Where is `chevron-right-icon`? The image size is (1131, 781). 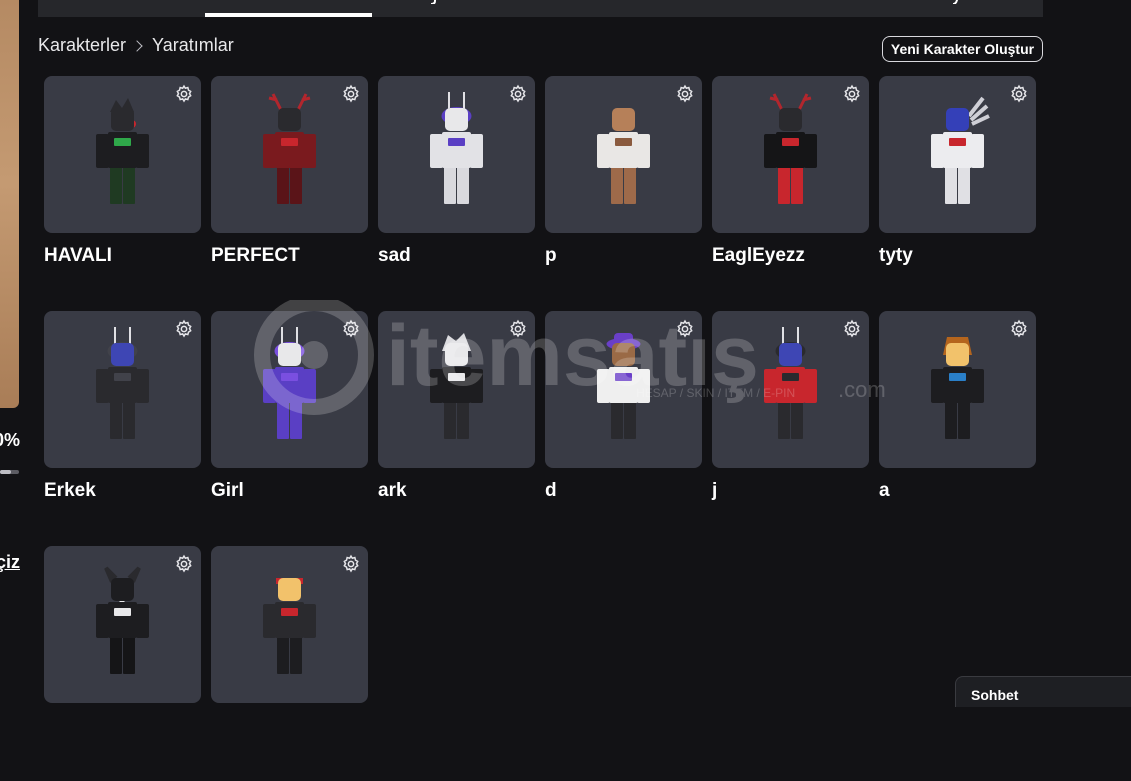
chevron-right-icon is located at coordinates (137, 45).